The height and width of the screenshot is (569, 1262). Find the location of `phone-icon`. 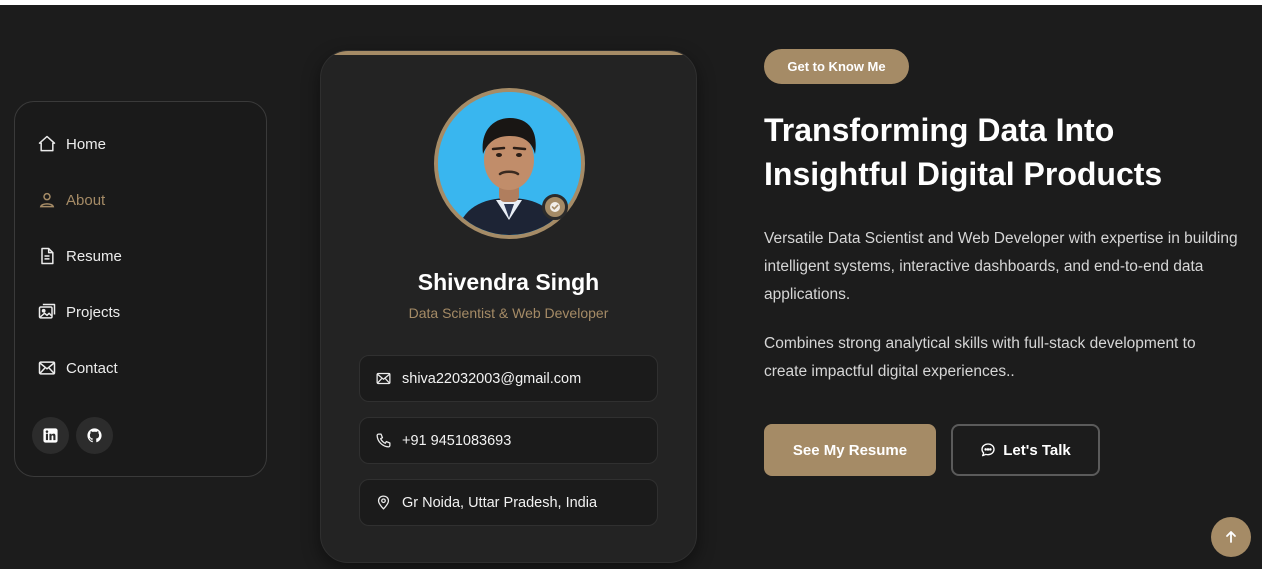

phone-icon is located at coordinates (383, 440).